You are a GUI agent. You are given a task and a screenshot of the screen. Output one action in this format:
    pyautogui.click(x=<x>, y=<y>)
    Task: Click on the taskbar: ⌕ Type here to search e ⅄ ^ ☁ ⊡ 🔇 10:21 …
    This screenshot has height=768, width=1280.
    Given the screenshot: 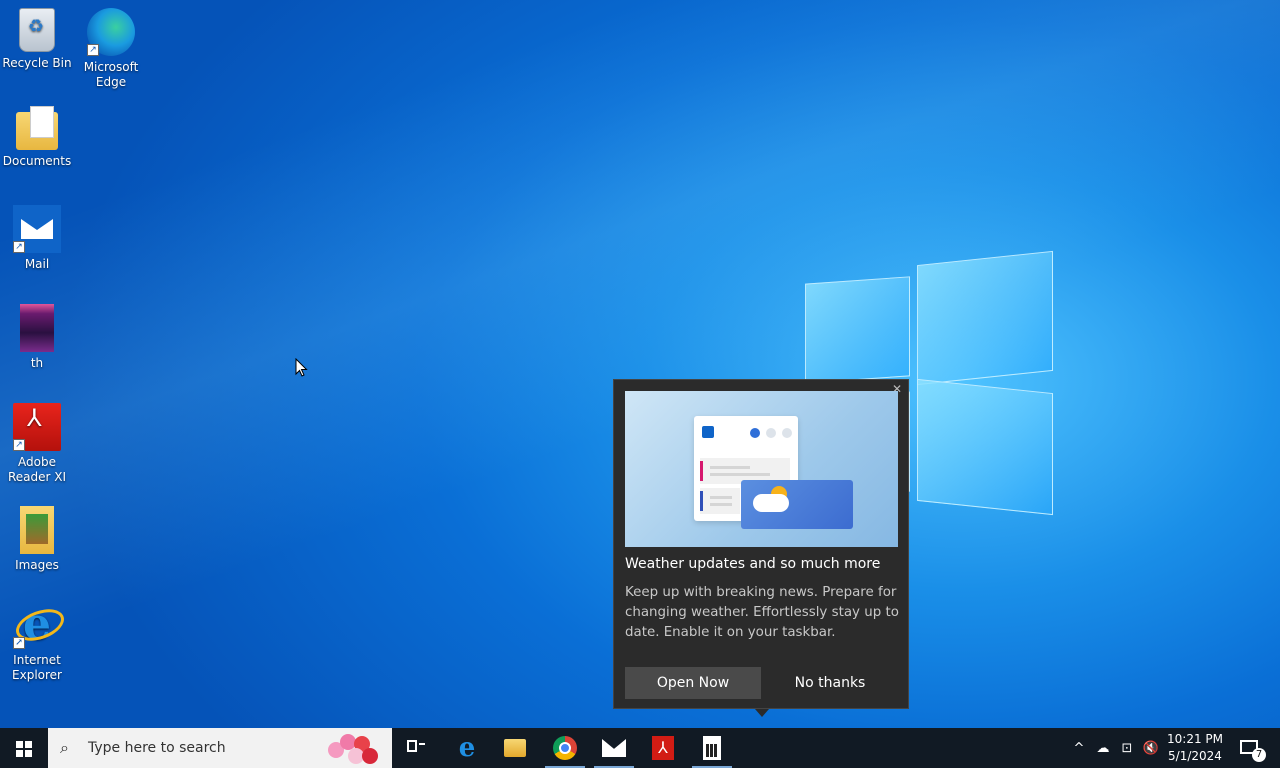 What is the action you would take?
    pyautogui.click(x=640, y=748)
    